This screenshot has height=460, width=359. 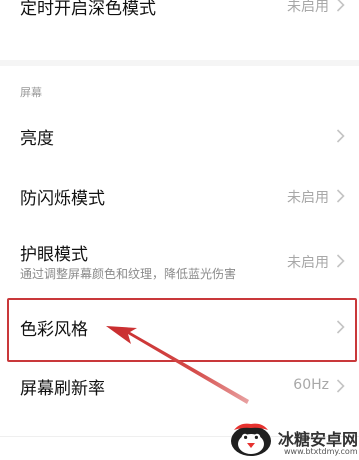 What do you see at coordinates (293, 439) in the screenshot?
I see `watermark-logo: 冰糖安卓网 www.btxtdmy.com` at bounding box center [293, 439].